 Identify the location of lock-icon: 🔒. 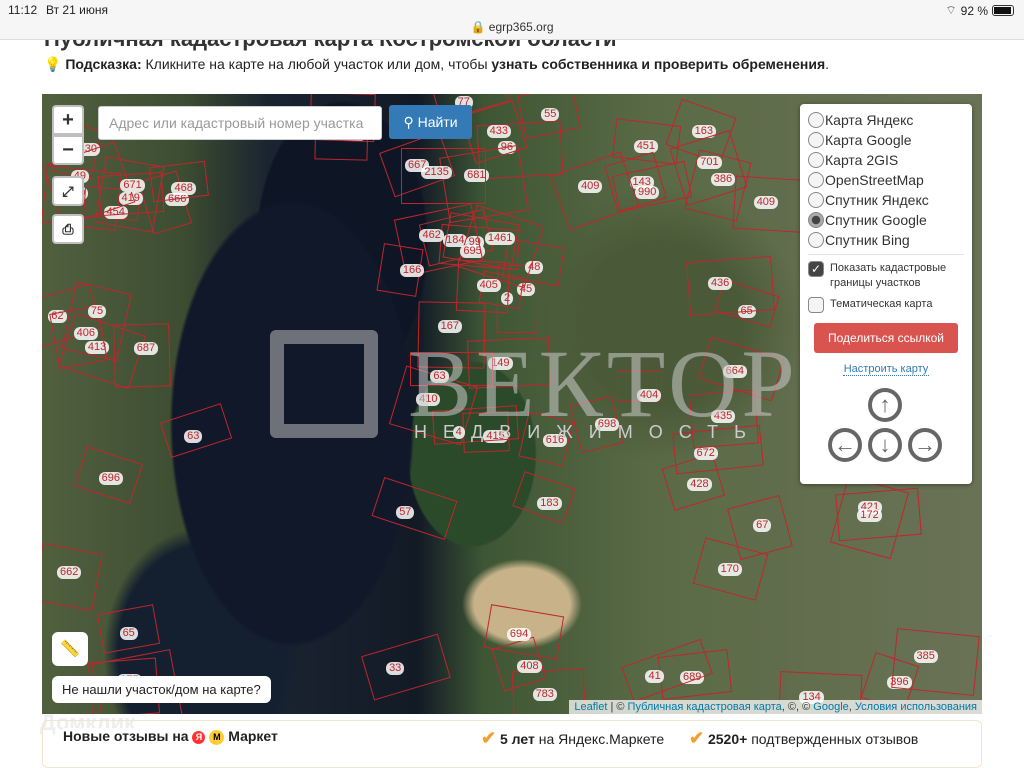
(478, 27).